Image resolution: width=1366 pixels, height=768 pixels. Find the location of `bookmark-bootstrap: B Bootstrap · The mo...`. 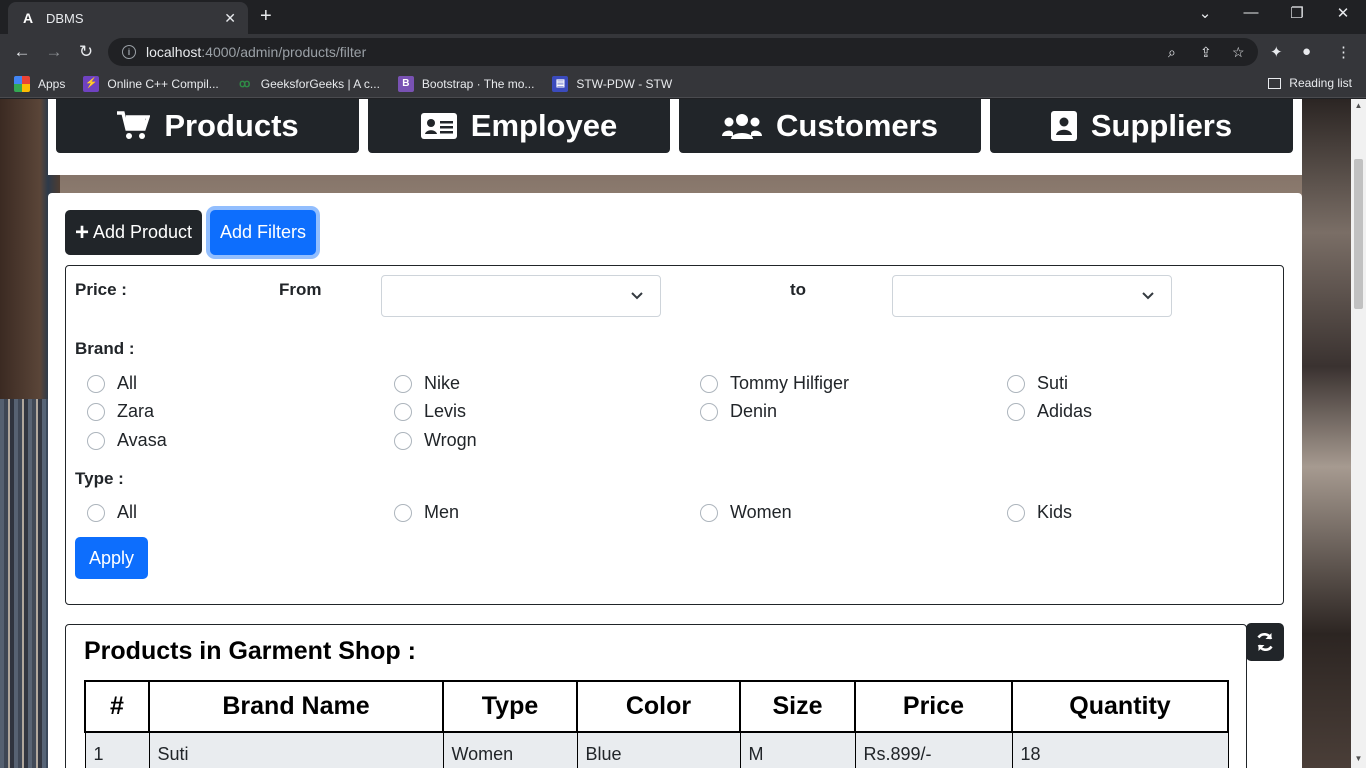

bookmark-bootstrap: B Bootstrap · The mo... is located at coordinates (466, 83).